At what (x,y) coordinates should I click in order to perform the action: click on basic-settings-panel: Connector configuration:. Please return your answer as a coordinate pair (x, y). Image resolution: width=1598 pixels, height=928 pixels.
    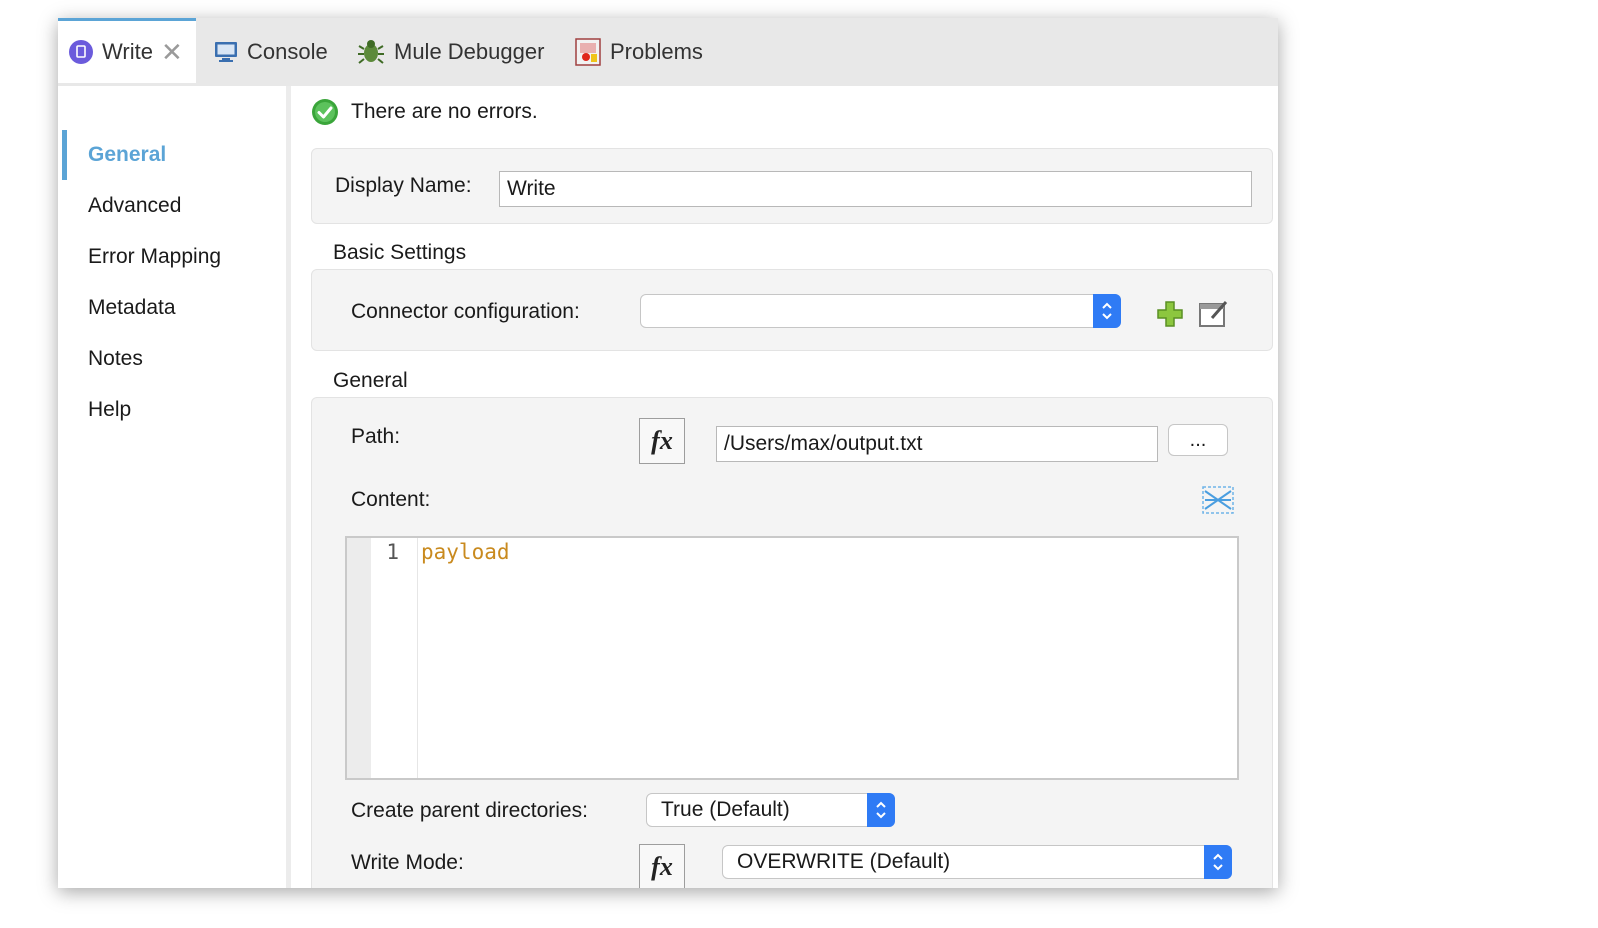
    Looking at the image, I should click on (792, 310).